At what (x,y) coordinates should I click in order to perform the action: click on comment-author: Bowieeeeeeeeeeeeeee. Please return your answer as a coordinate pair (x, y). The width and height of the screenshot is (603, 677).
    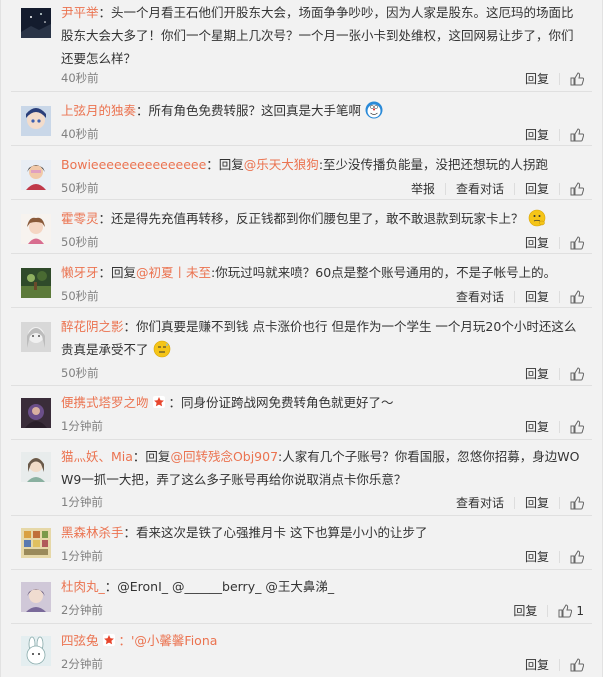
    Looking at the image, I should click on (133, 164).